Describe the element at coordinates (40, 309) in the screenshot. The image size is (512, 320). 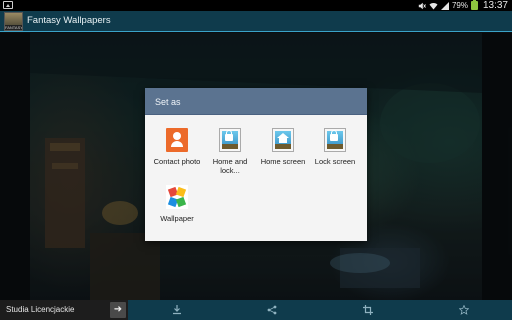
I see `ad-banner-text: Studia Licencjackie` at that location.